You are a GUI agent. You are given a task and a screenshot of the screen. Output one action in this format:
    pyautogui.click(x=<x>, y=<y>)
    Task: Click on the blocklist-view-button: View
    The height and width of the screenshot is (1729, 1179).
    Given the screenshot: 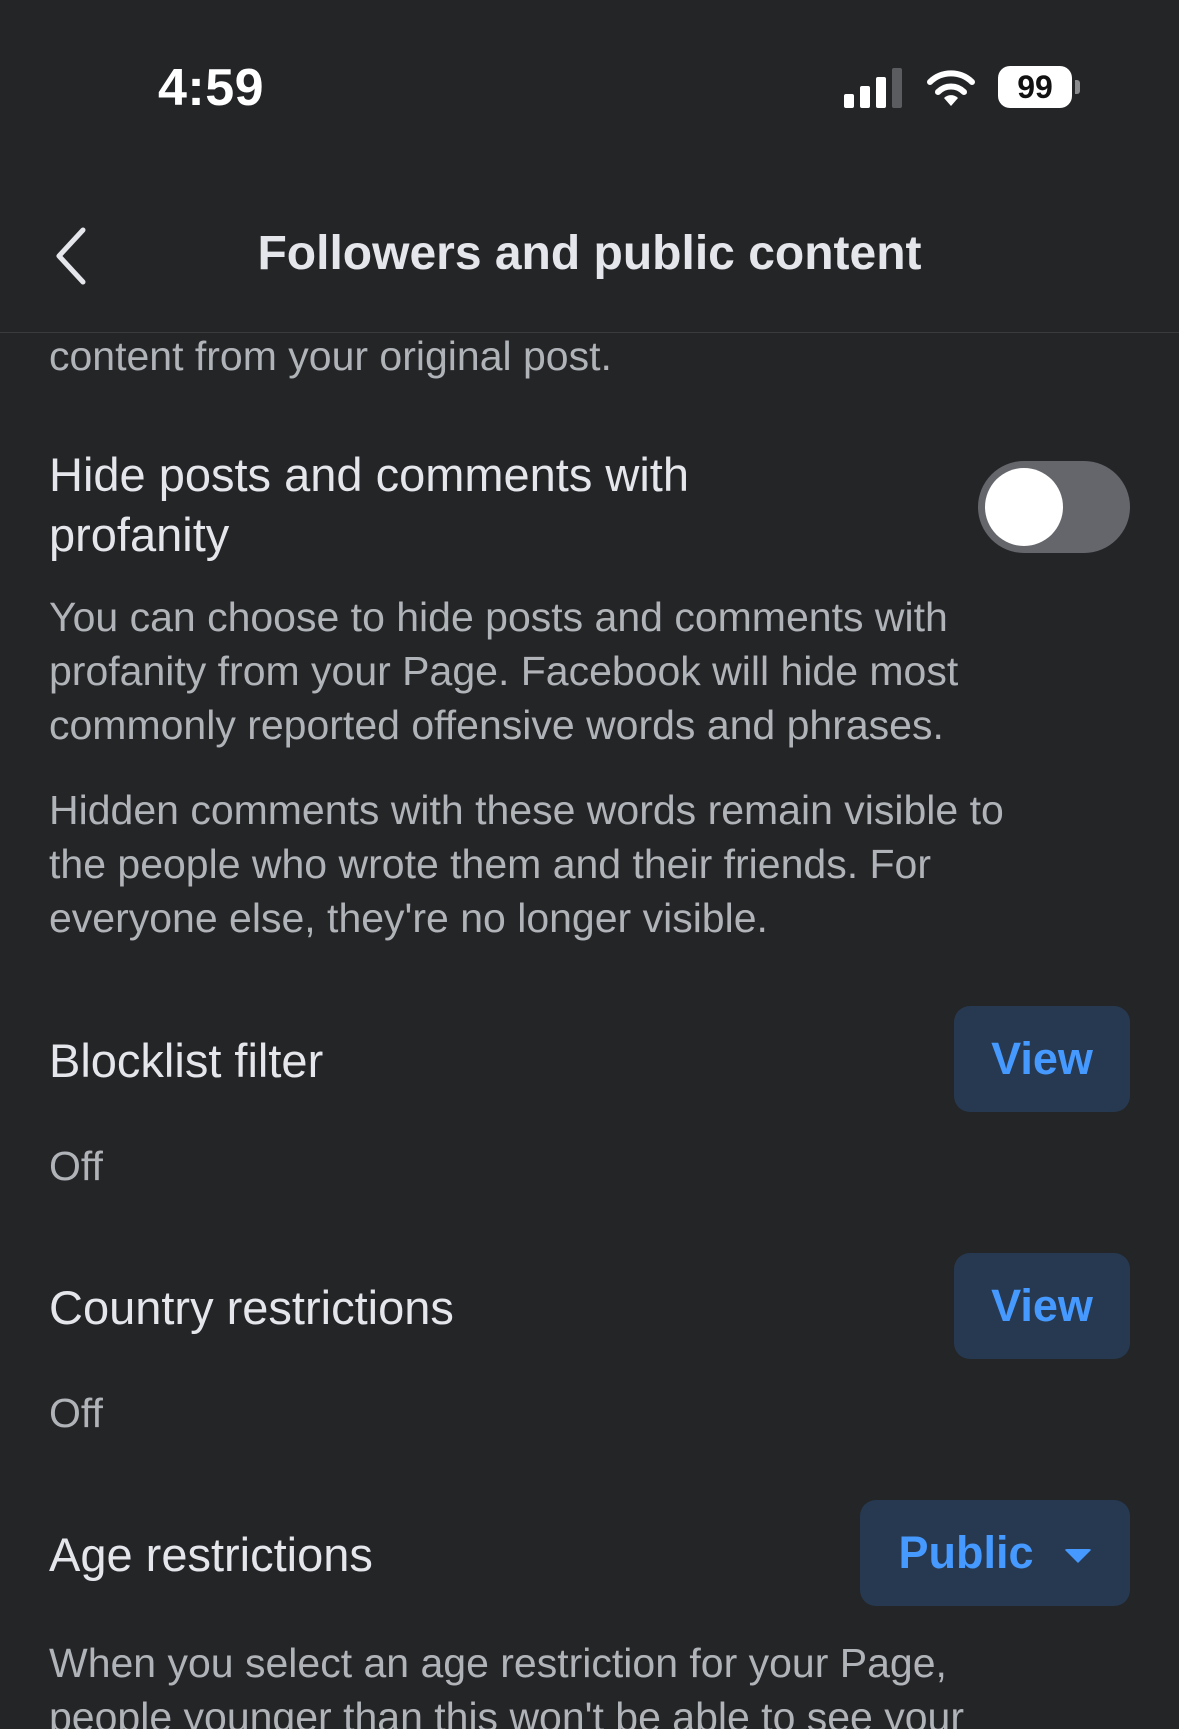 What is the action you would take?
    pyautogui.click(x=1042, y=1059)
    